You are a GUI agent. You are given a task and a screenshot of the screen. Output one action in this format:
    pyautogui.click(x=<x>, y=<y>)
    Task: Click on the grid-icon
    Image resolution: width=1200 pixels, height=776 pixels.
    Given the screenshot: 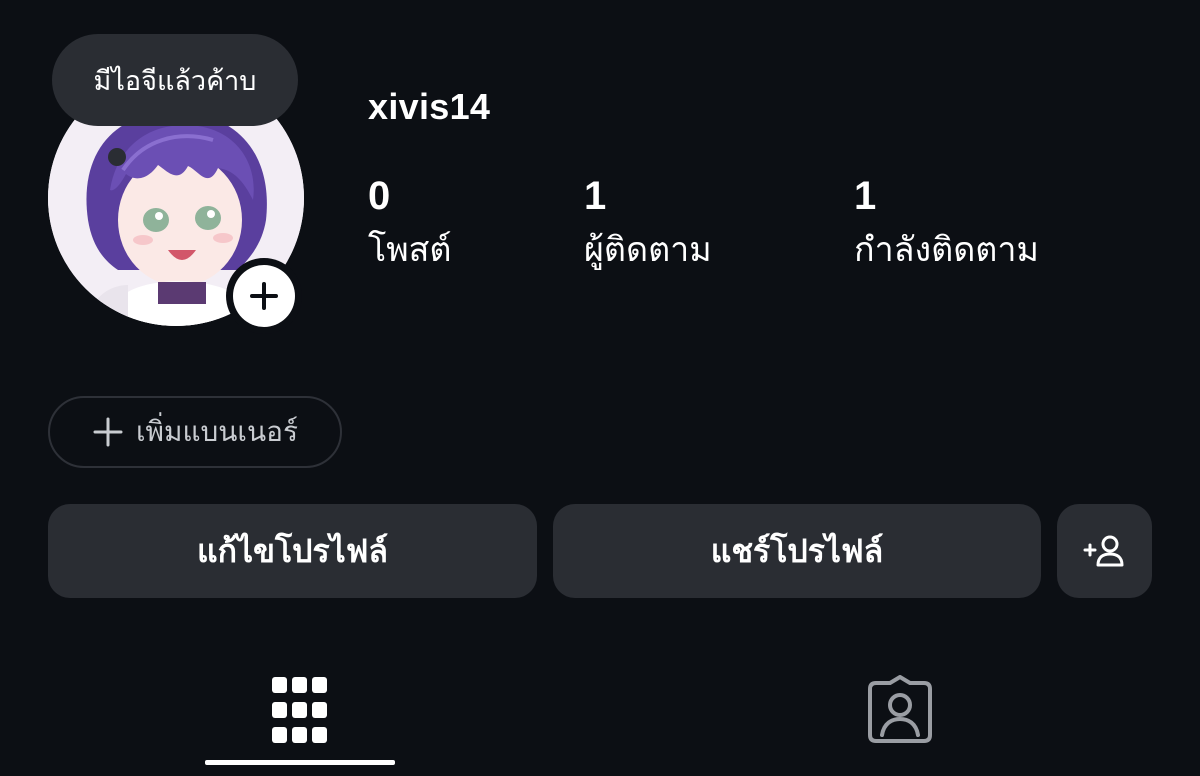 What is the action you would take?
    pyautogui.click(x=299, y=710)
    